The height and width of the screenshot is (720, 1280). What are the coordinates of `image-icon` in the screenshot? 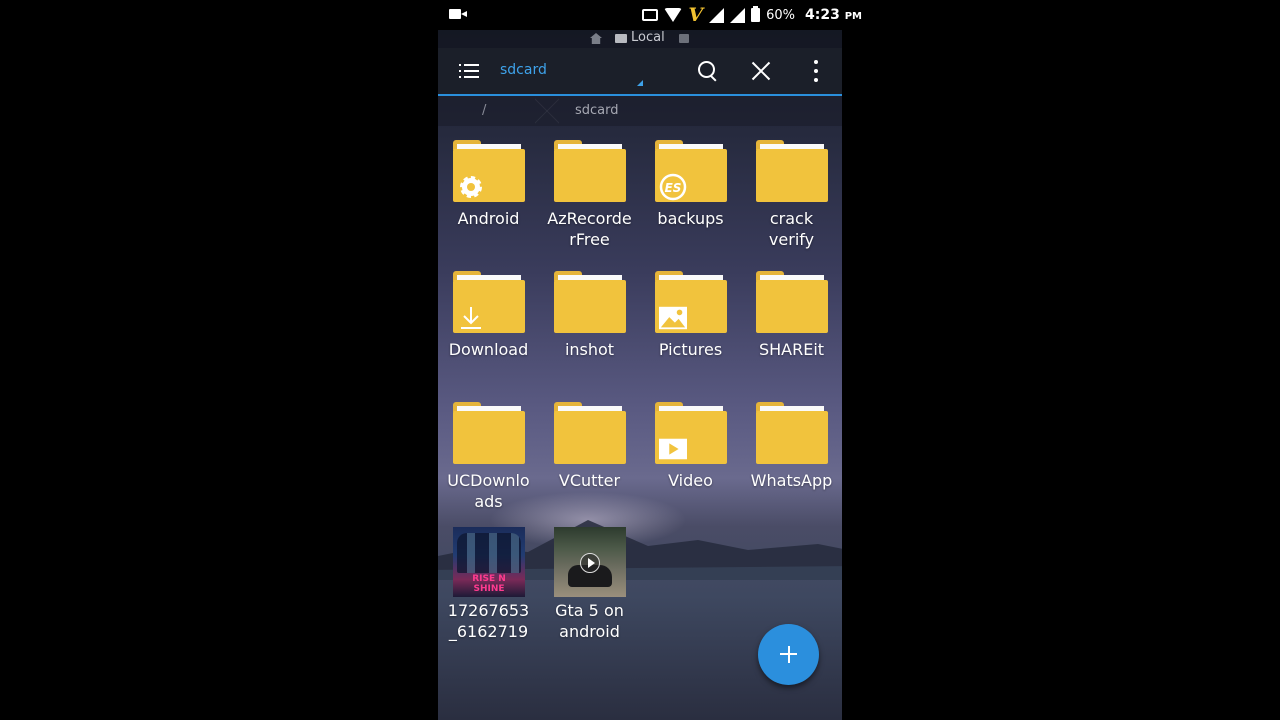 It's located at (673, 318).